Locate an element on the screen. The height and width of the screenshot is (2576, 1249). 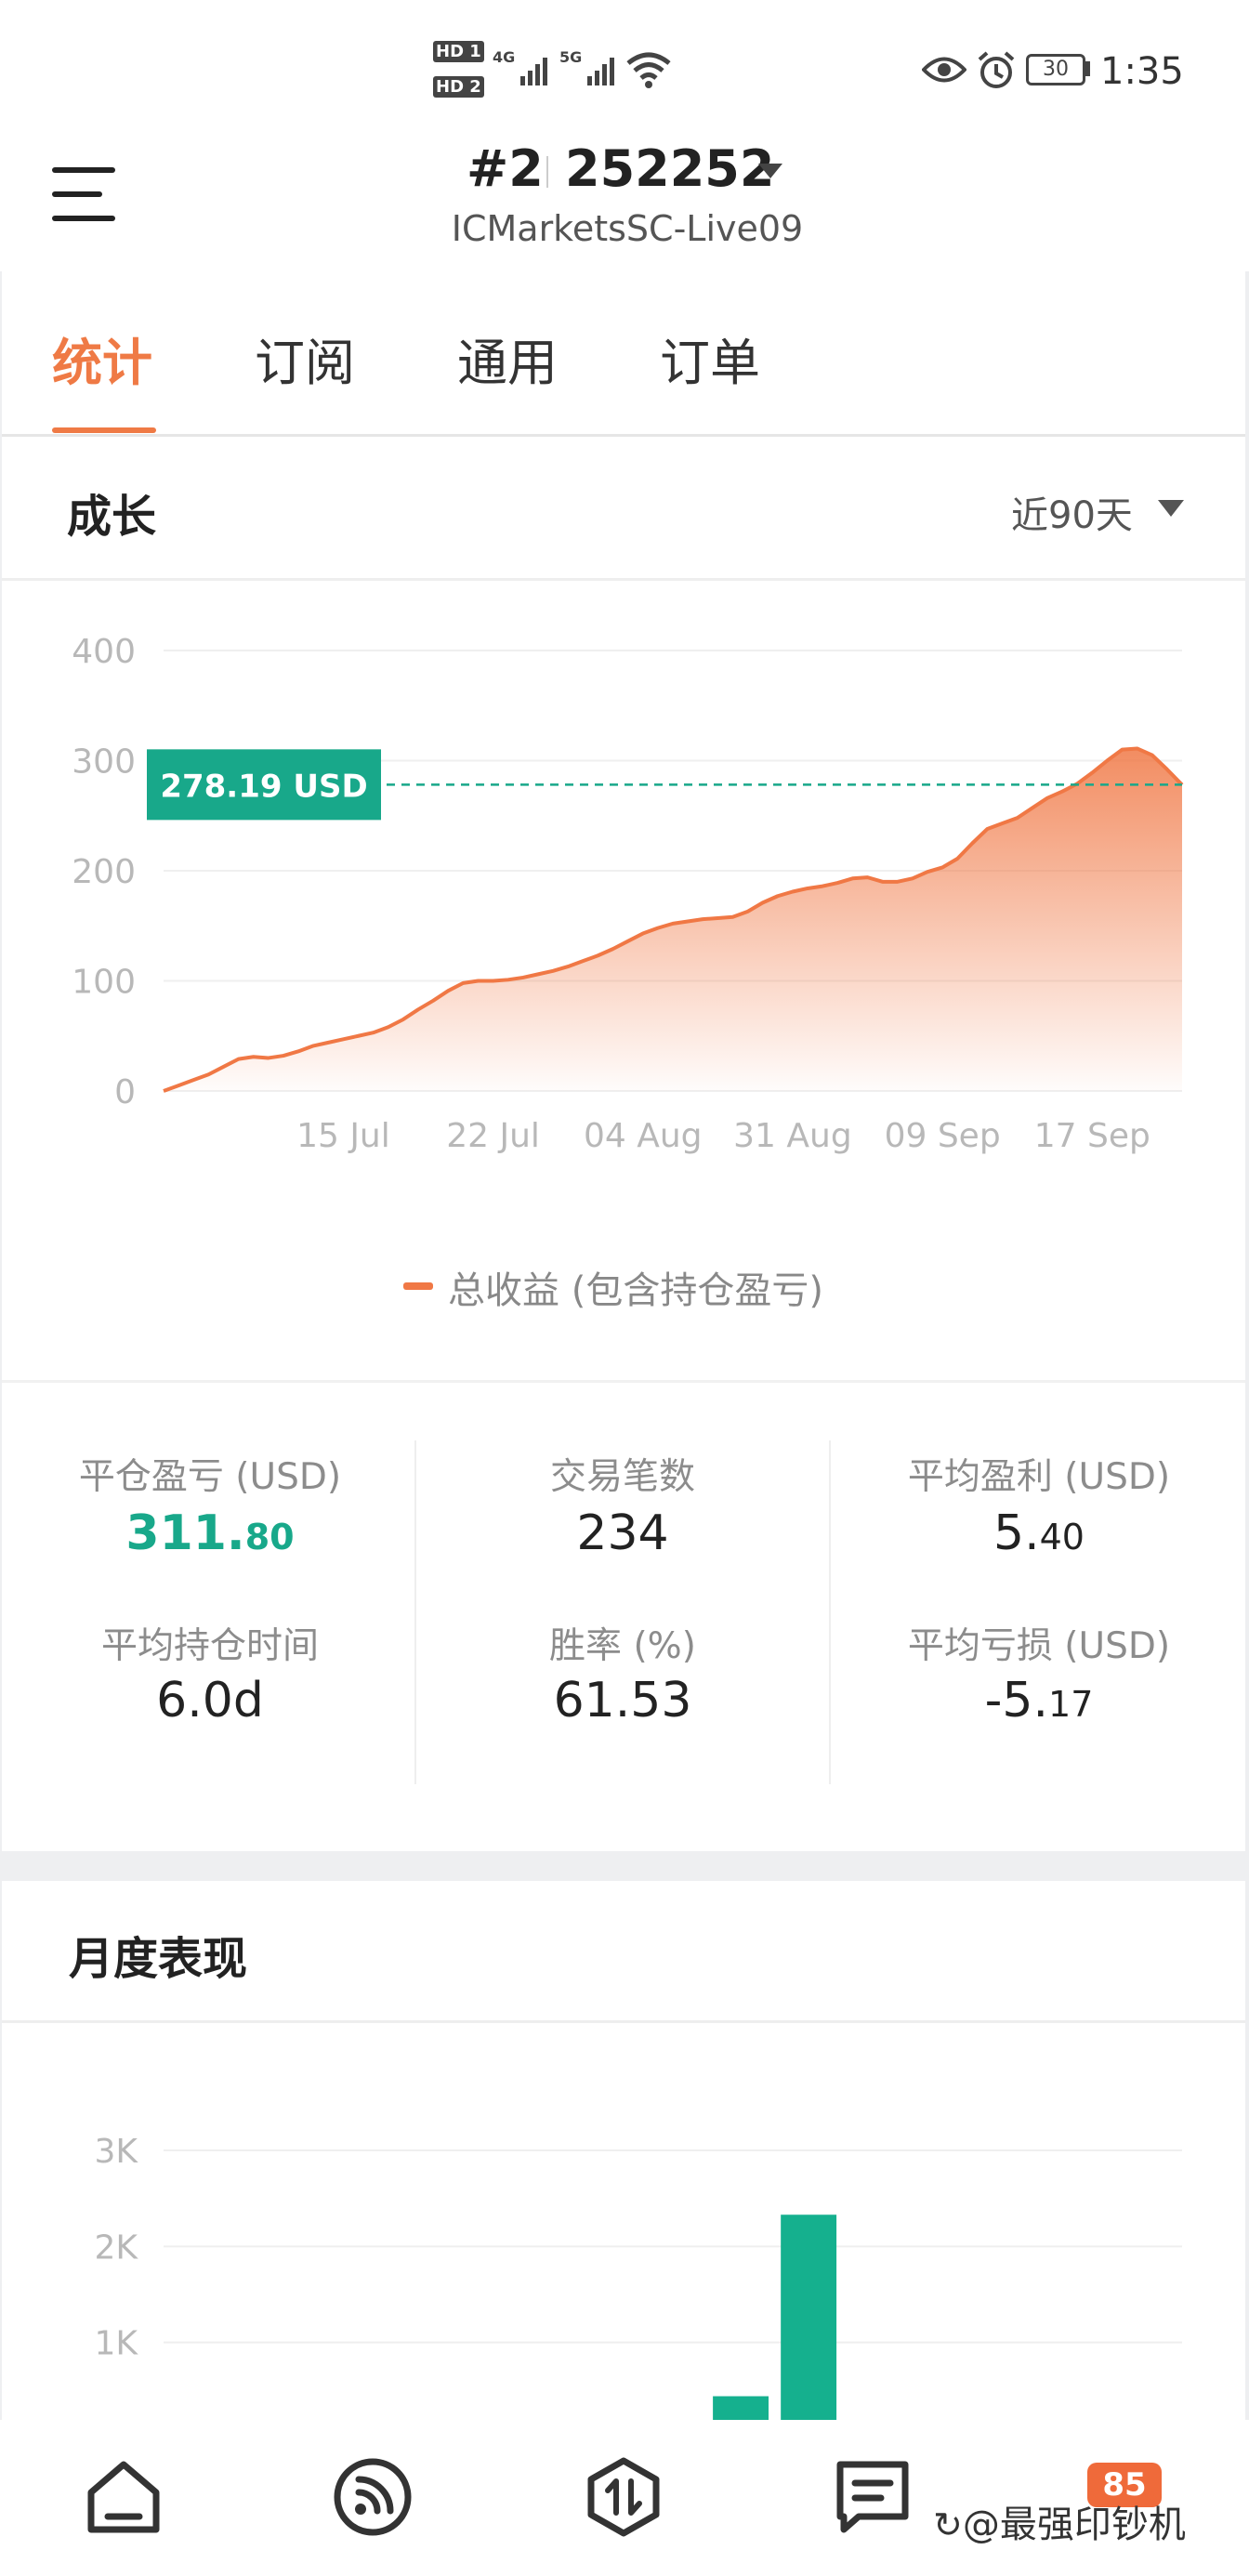
messages-icon is located at coordinates (872, 2497).